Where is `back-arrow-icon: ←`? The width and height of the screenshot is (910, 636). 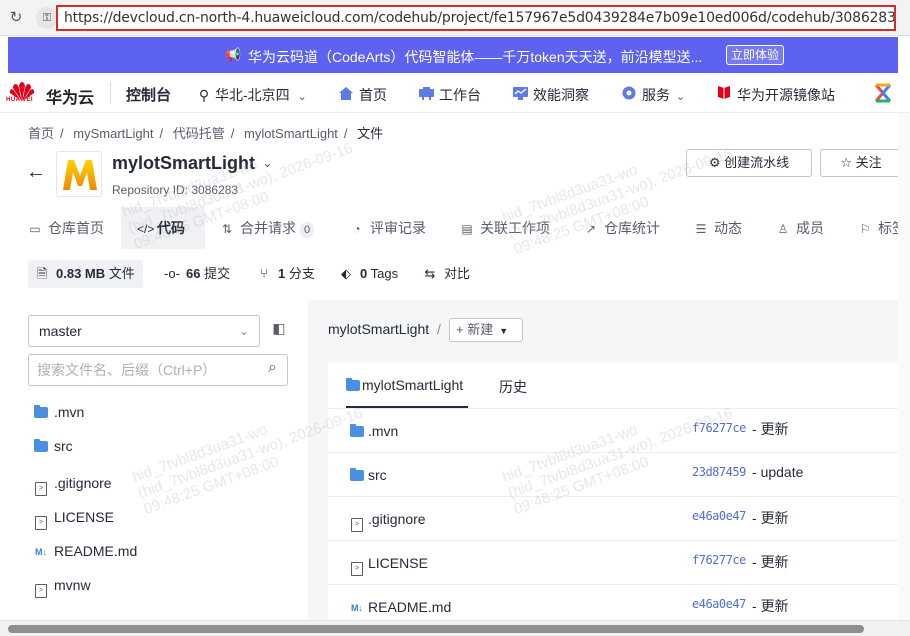
back-arrow-icon: ← is located at coordinates (36, 172).